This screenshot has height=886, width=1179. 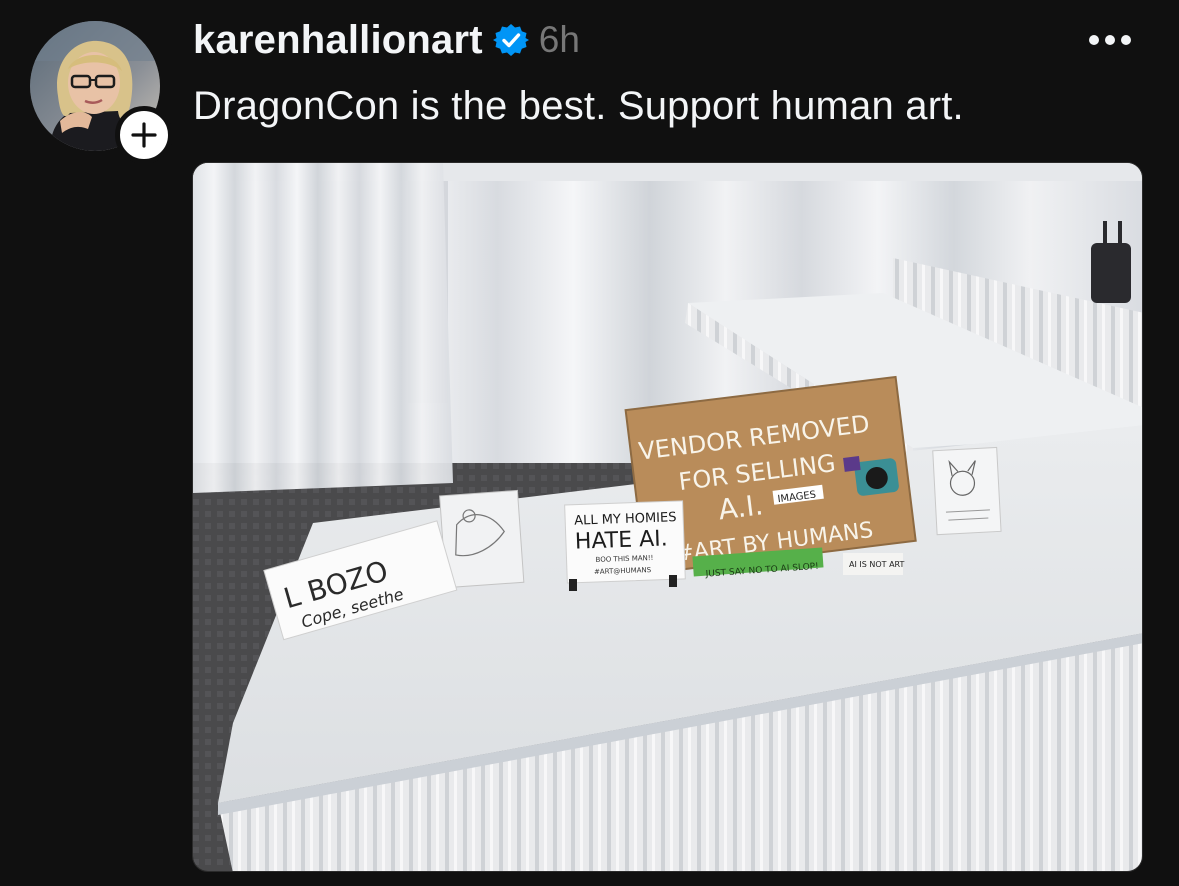 What do you see at coordinates (510, 40) in the screenshot?
I see `verified-badge-icon` at bounding box center [510, 40].